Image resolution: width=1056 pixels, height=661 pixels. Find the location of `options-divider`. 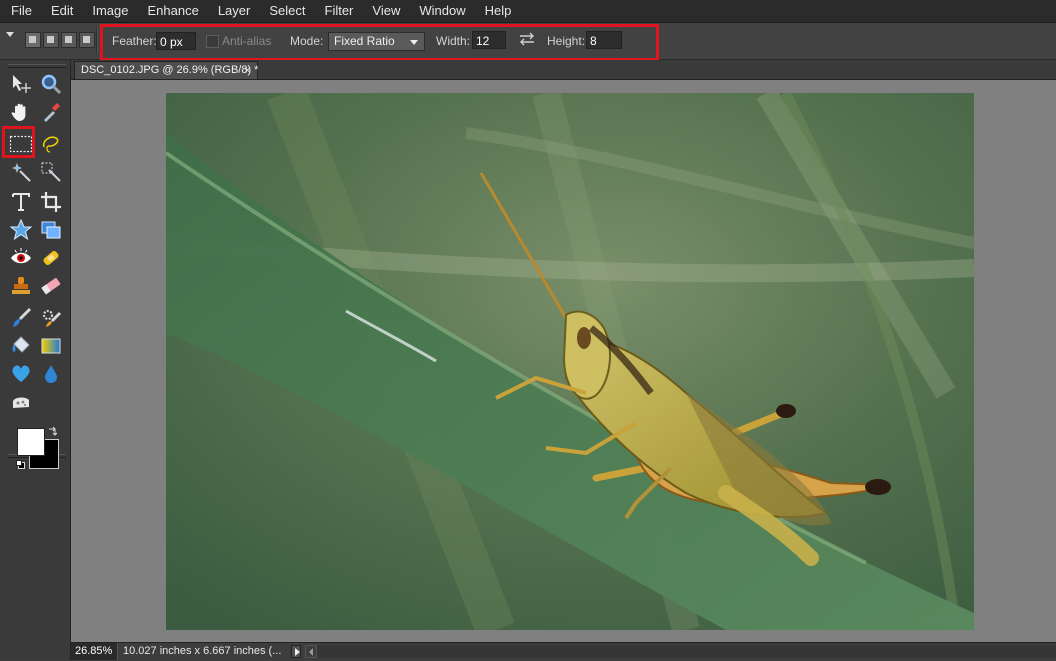

options-divider is located at coordinates (96, 41).